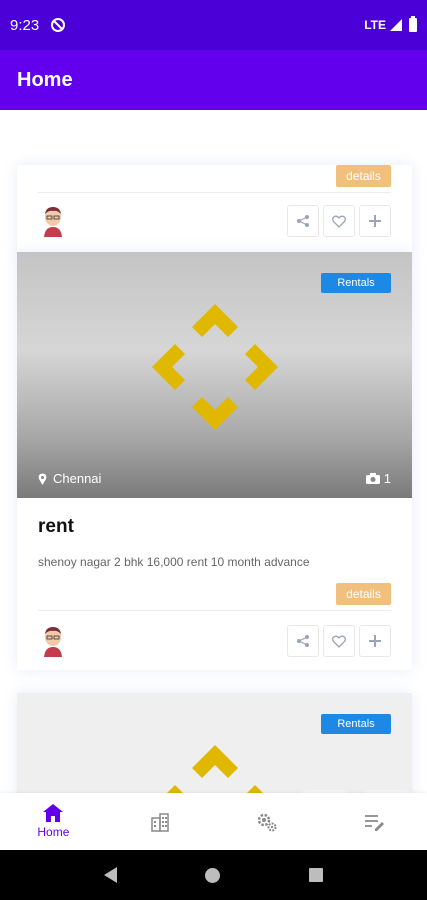 This screenshot has width=427, height=900. I want to click on network-type: LTE, so click(375, 25).